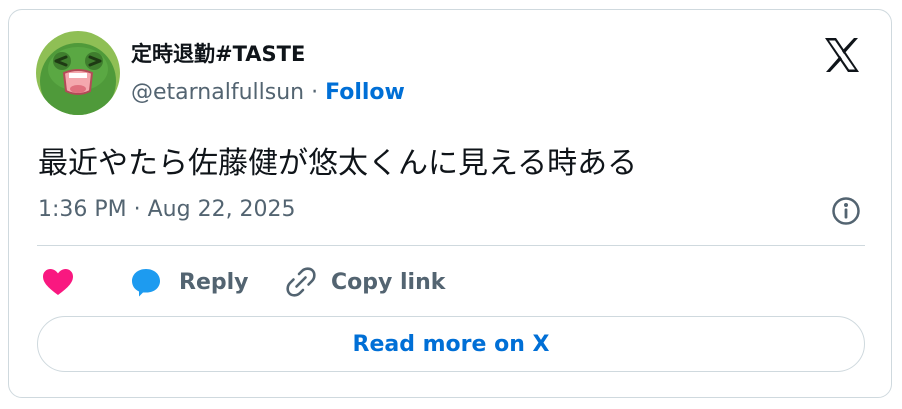  I want to click on divider, so click(451, 245).